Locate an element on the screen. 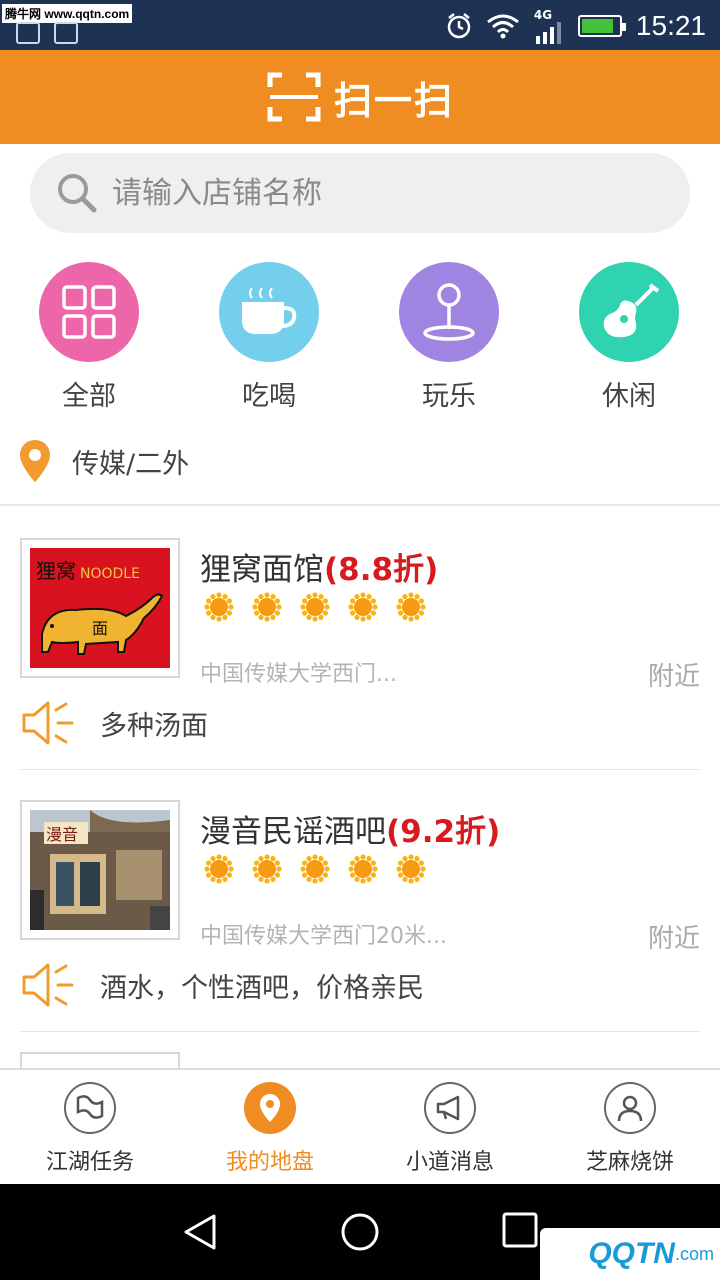 The height and width of the screenshot is (1280, 720). nav-tab-news: 小道消息 is located at coordinates (450, 1129).